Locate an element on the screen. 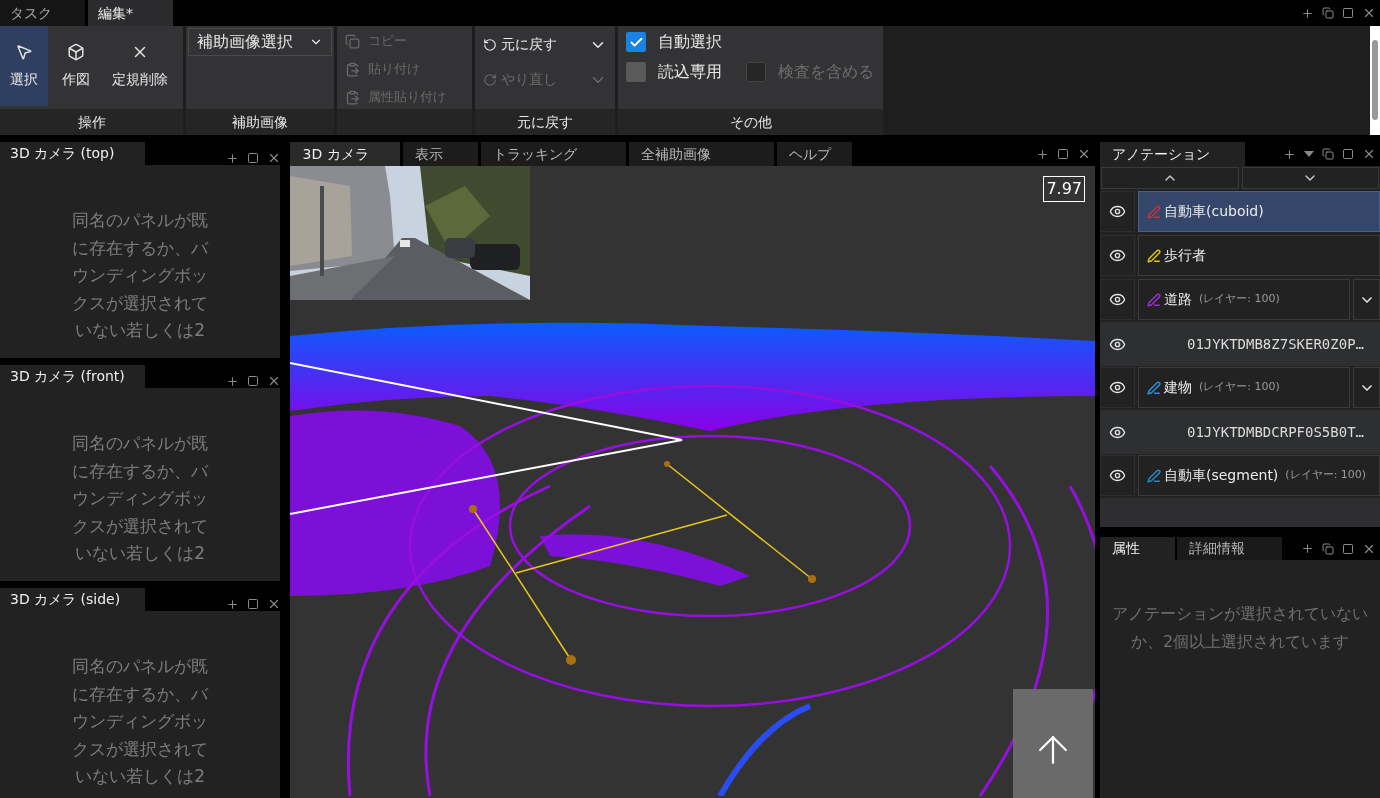  dropdown-icon is located at coordinates (1309, 154).